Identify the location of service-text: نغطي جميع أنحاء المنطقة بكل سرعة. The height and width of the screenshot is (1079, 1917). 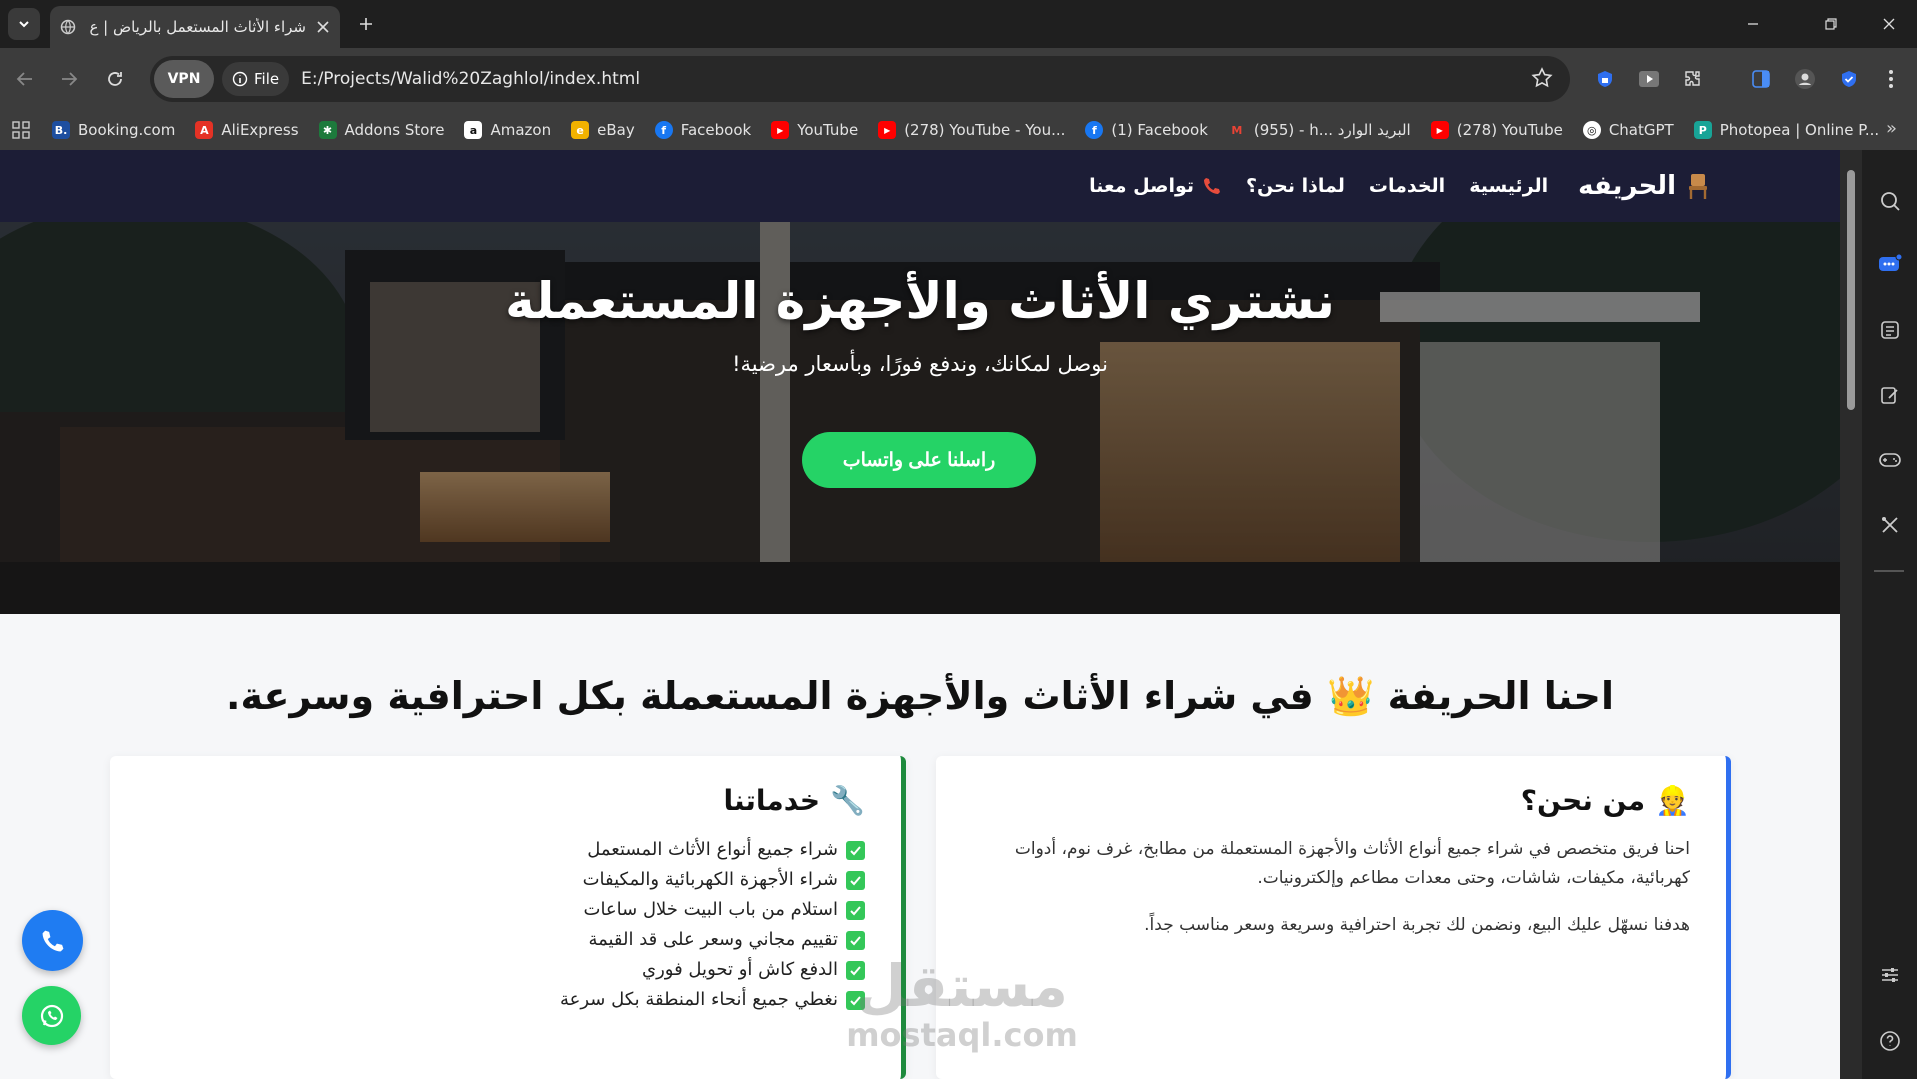
(698, 999).